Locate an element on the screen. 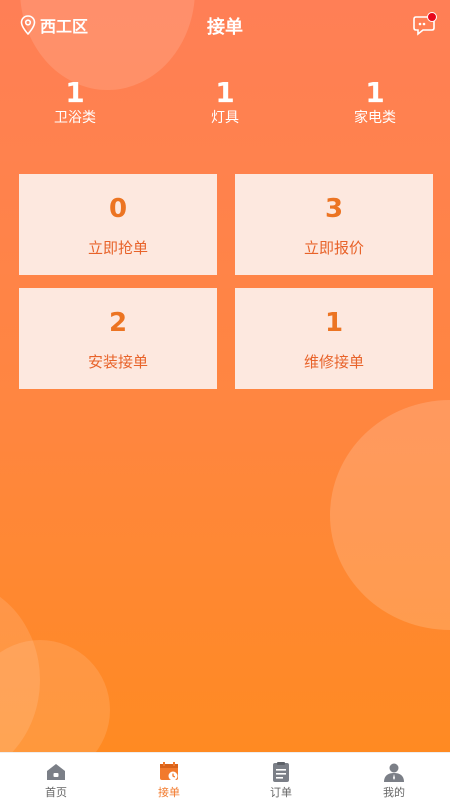 This screenshot has width=450, height=800. tab-label: 首页 is located at coordinates (56, 792).